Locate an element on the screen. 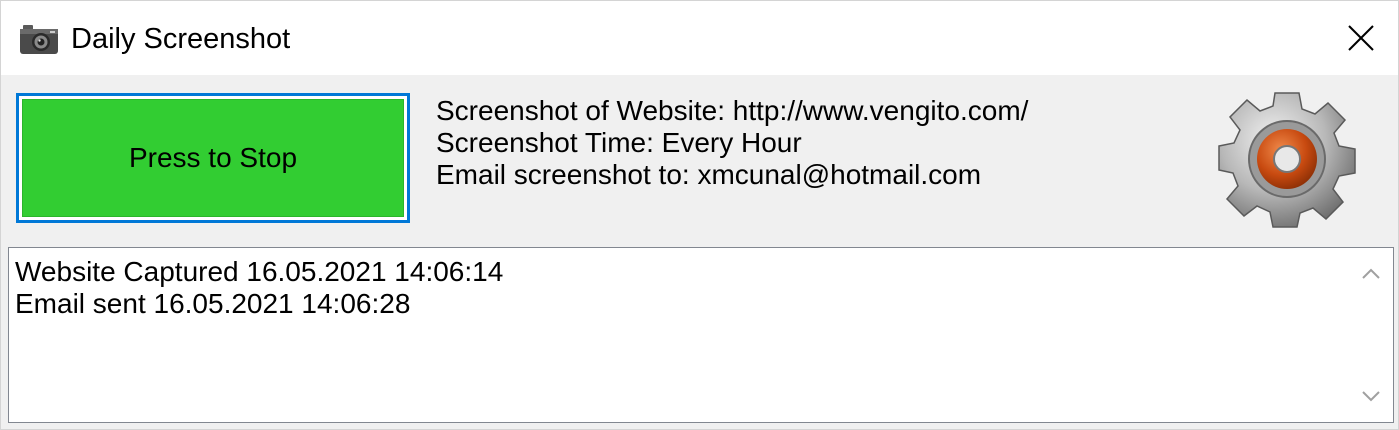 The width and height of the screenshot is (1399, 430). close-icon is located at coordinates (1361, 38).